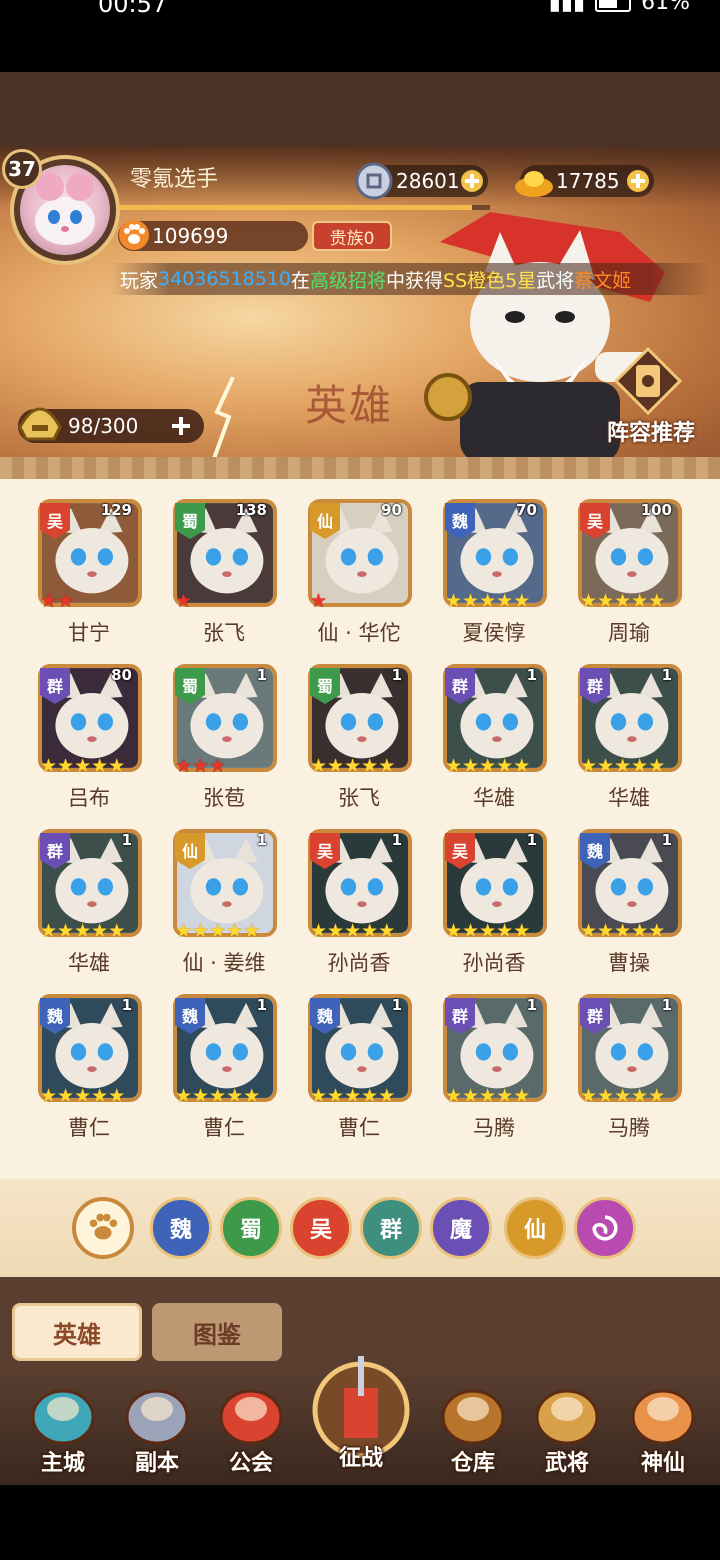 The width and height of the screenshot is (720, 1560). What do you see at coordinates (40, 424) in the screenshot?
I see `helmet-icon` at bounding box center [40, 424].